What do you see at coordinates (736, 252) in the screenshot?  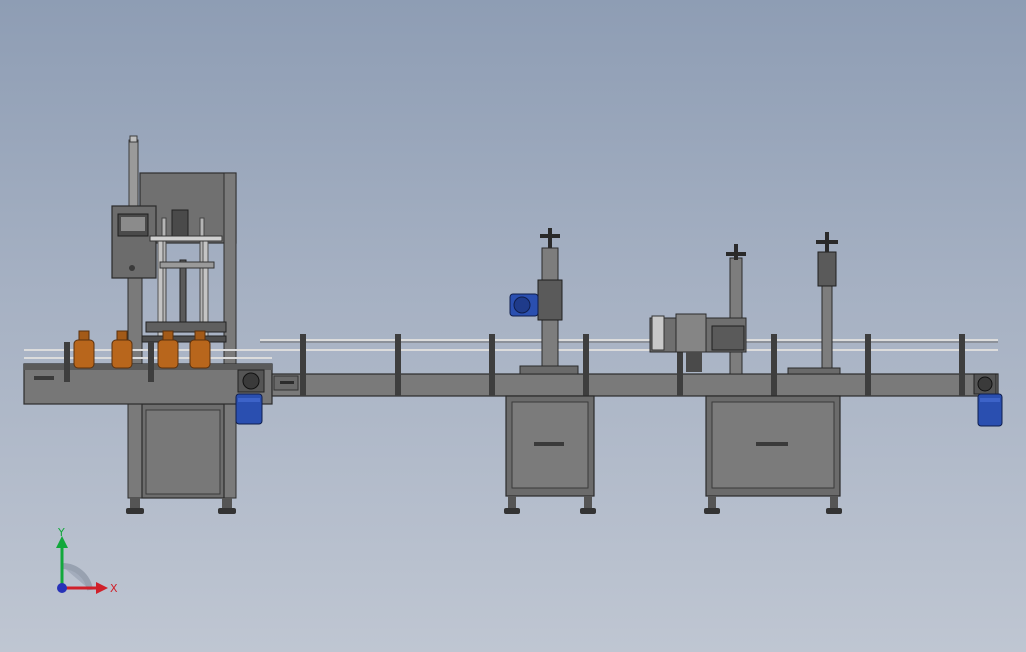 I see `labeler-handwheel-stem` at bounding box center [736, 252].